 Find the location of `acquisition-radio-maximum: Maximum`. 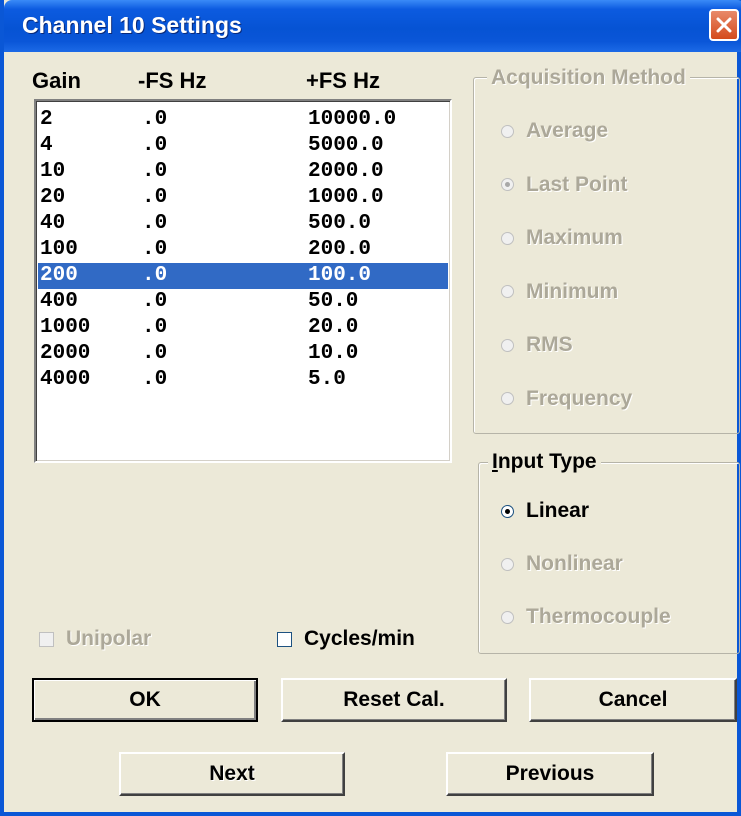

acquisition-radio-maximum: Maximum is located at coordinates (562, 238).